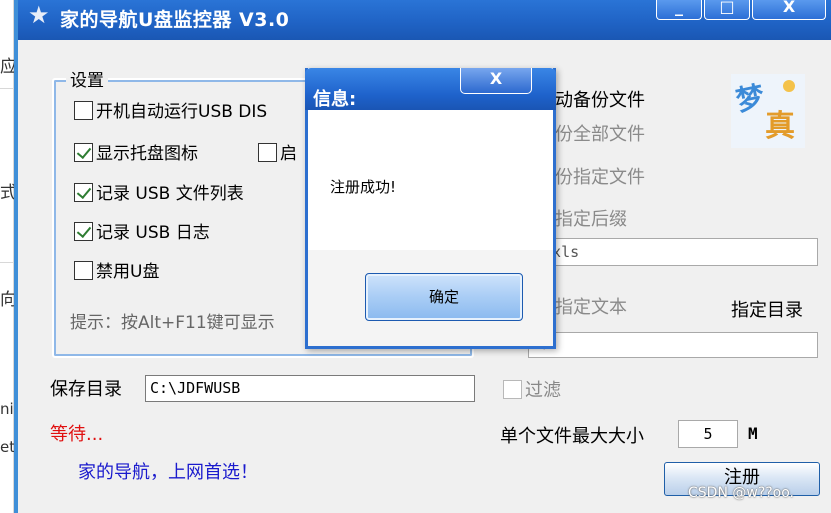 The height and width of the screenshot is (513, 831). Describe the element at coordinates (175, 20) in the screenshot. I see `window-title: 家的导航U盘监控器 V3.0` at that location.